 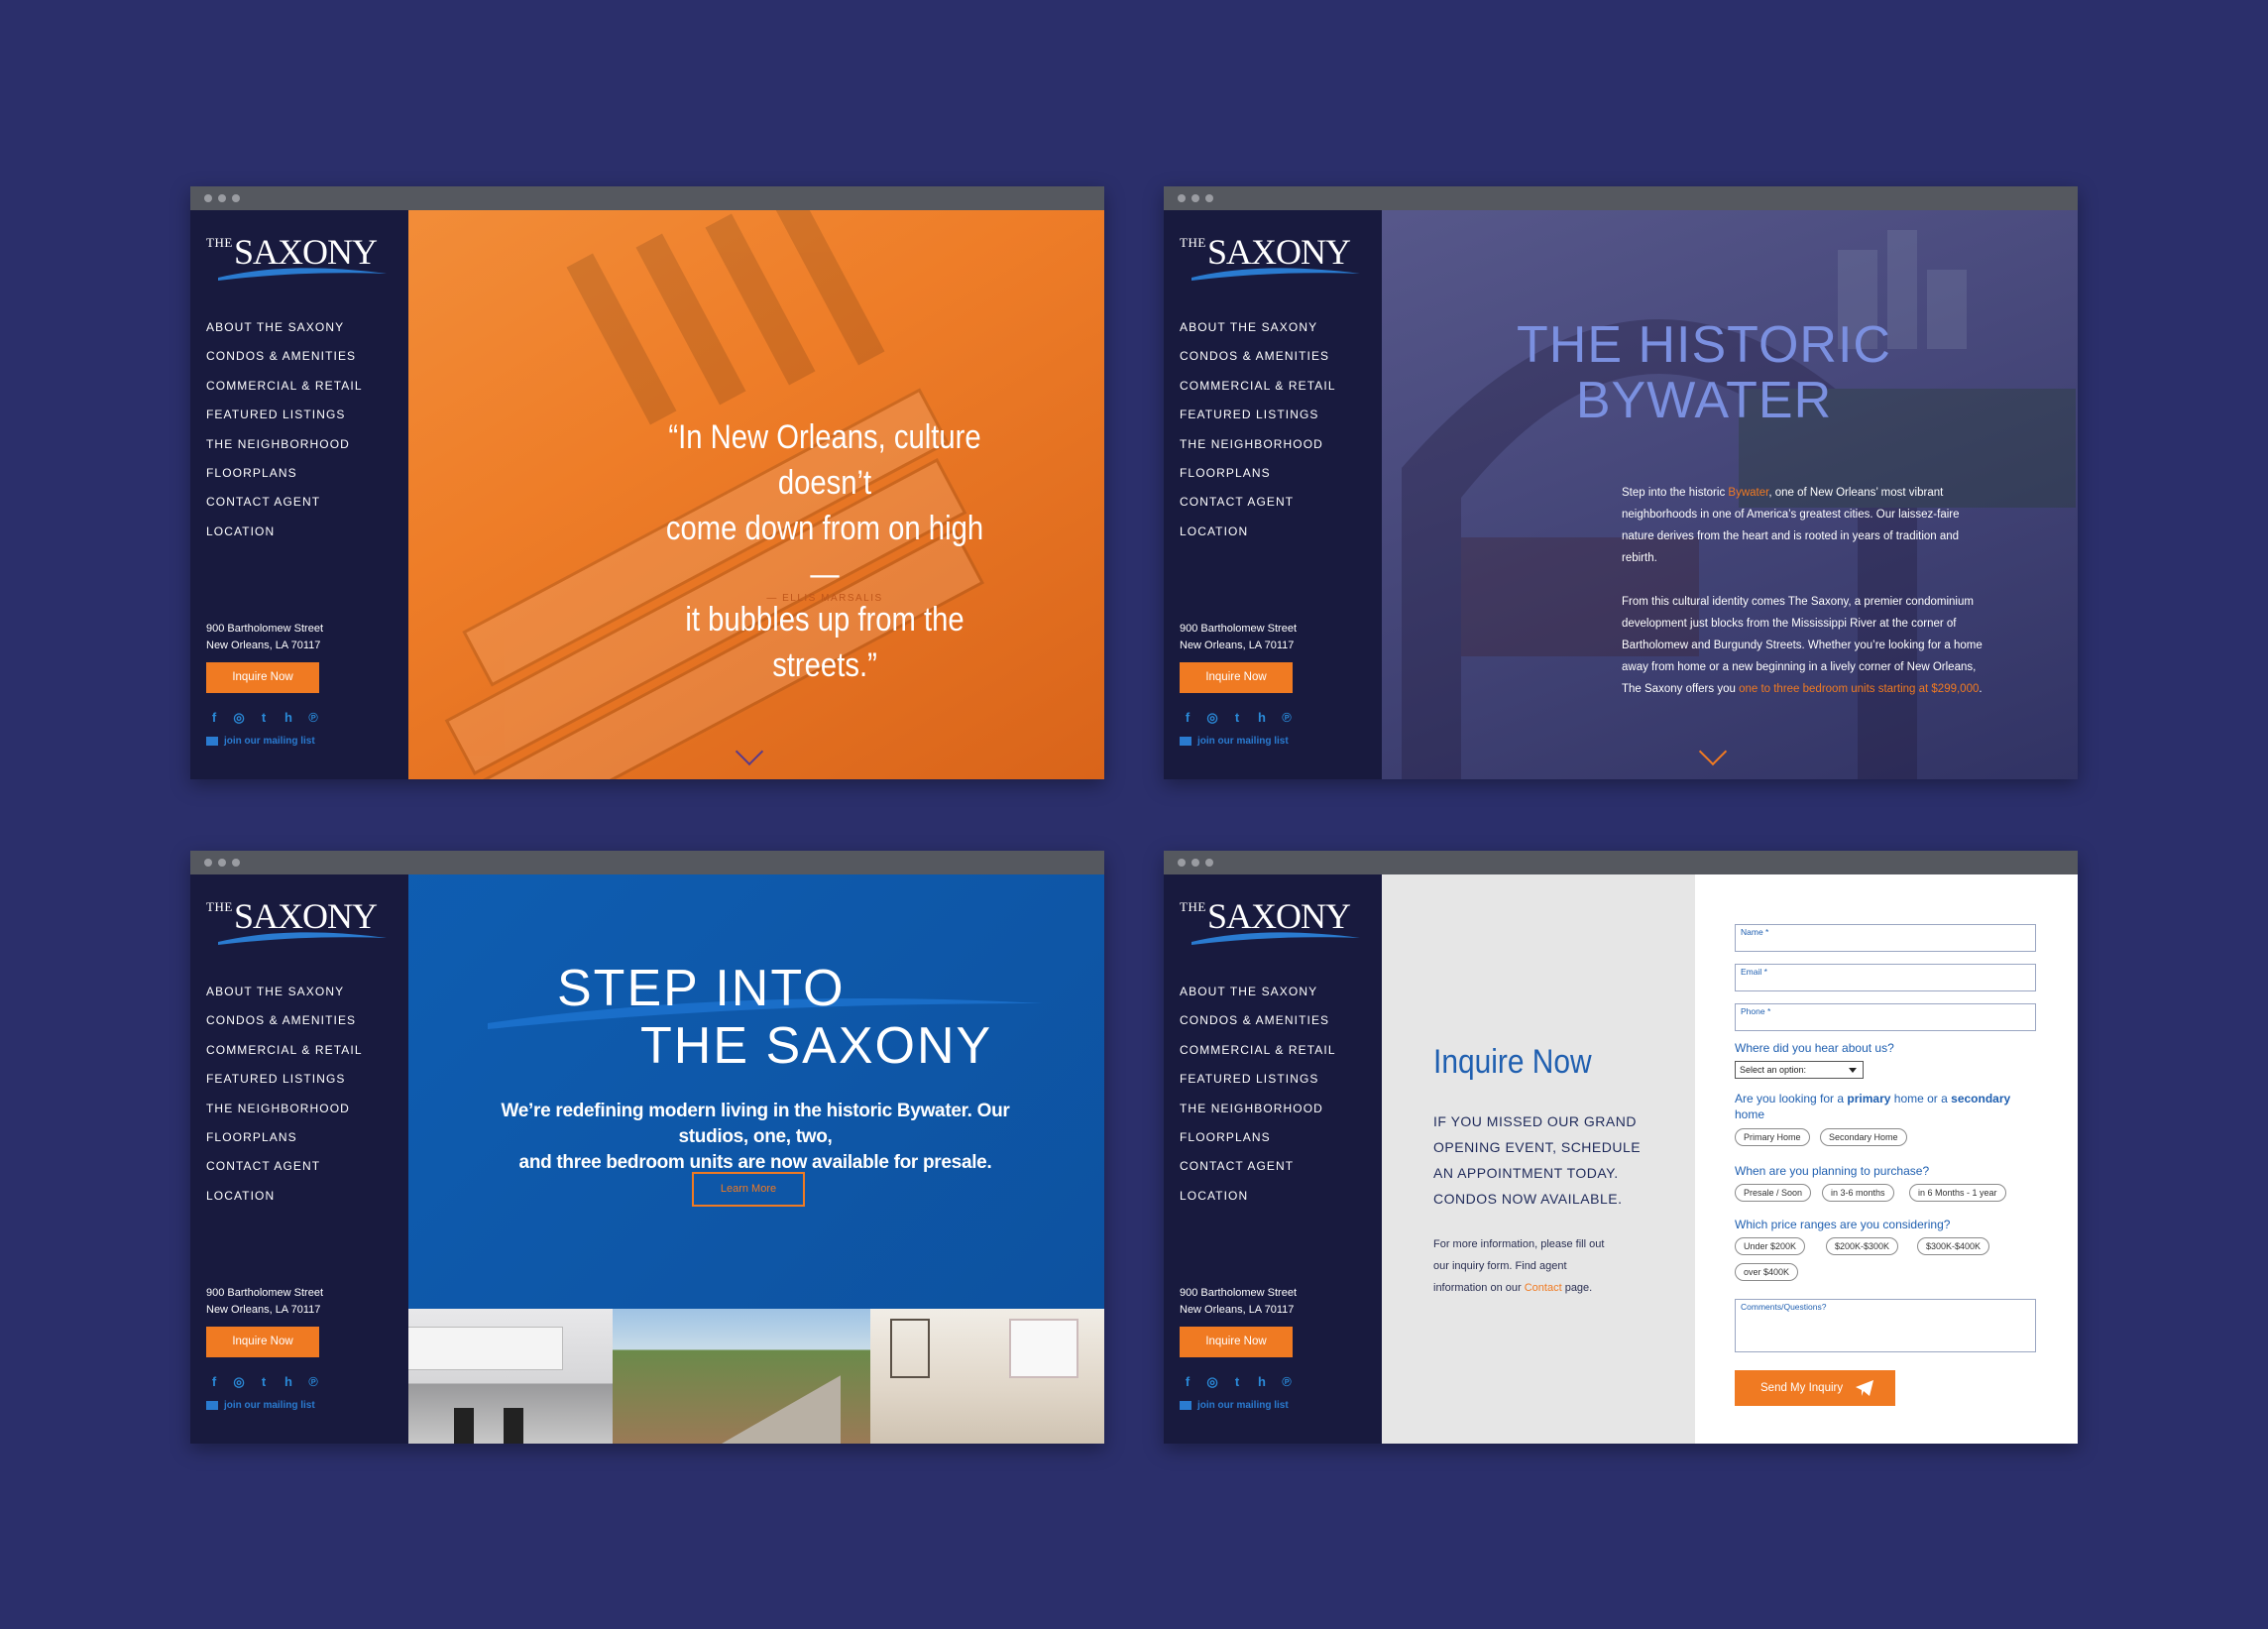 What do you see at coordinates (1885, 1325) in the screenshot?
I see `comments-field: Comments/Questions?` at bounding box center [1885, 1325].